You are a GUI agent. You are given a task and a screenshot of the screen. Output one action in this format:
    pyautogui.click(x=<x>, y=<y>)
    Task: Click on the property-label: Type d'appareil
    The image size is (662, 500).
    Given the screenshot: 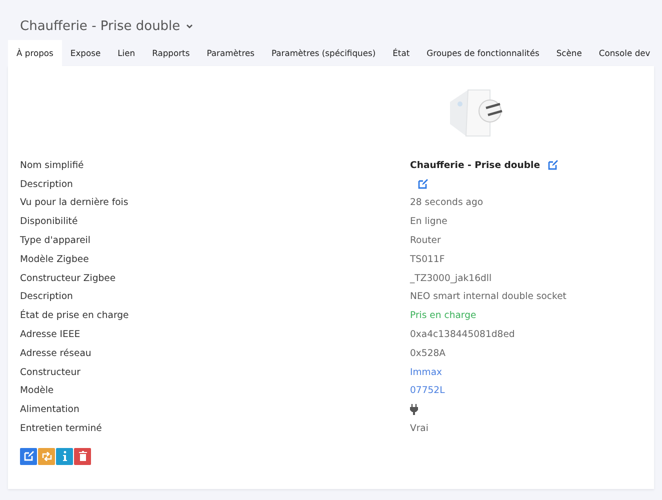 What is the action you would take?
    pyautogui.click(x=56, y=241)
    